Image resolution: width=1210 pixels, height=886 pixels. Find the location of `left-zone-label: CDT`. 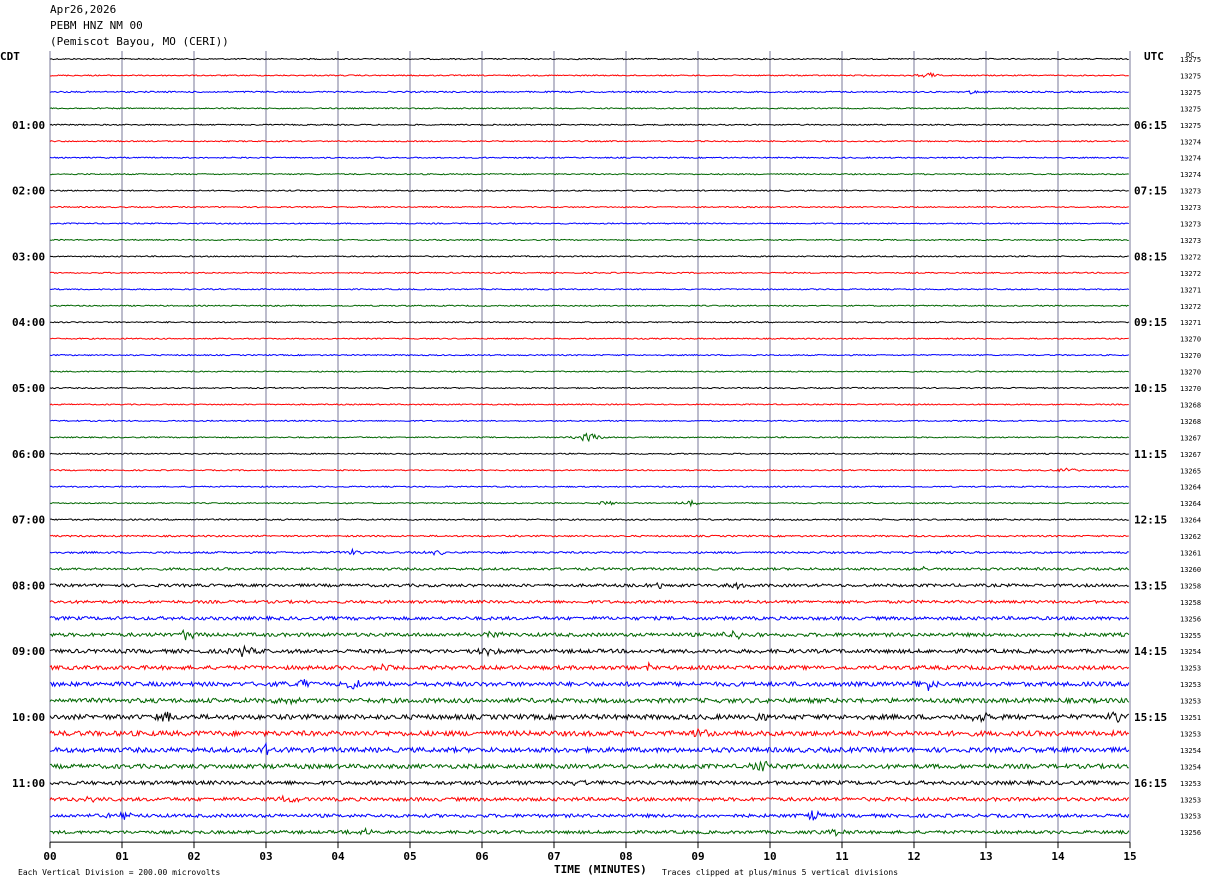

left-zone-label: CDT is located at coordinates (10, 56).